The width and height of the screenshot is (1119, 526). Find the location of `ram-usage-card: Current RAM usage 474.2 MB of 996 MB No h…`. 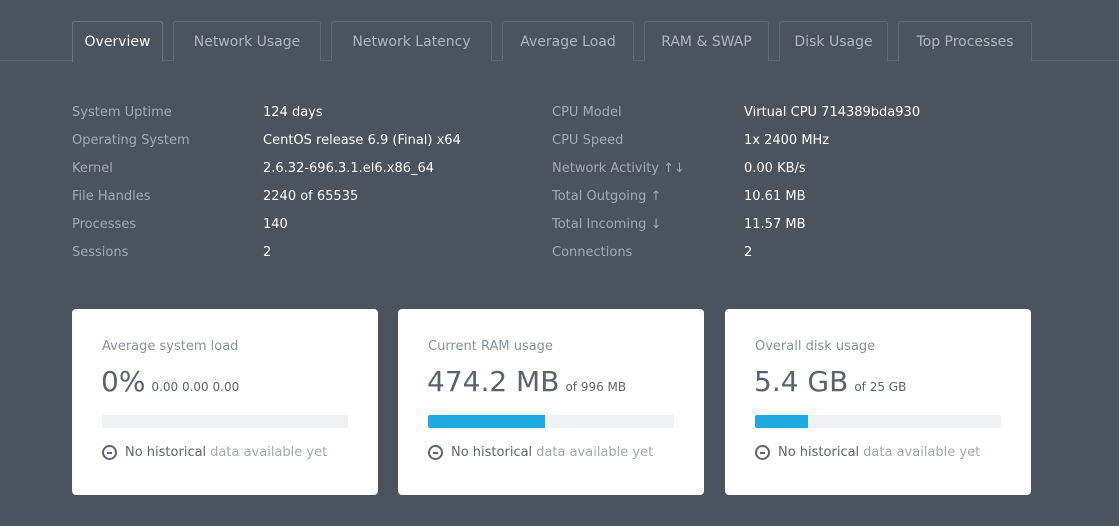

ram-usage-card: Current RAM usage 474.2 MB of 996 MB No h… is located at coordinates (551, 402).